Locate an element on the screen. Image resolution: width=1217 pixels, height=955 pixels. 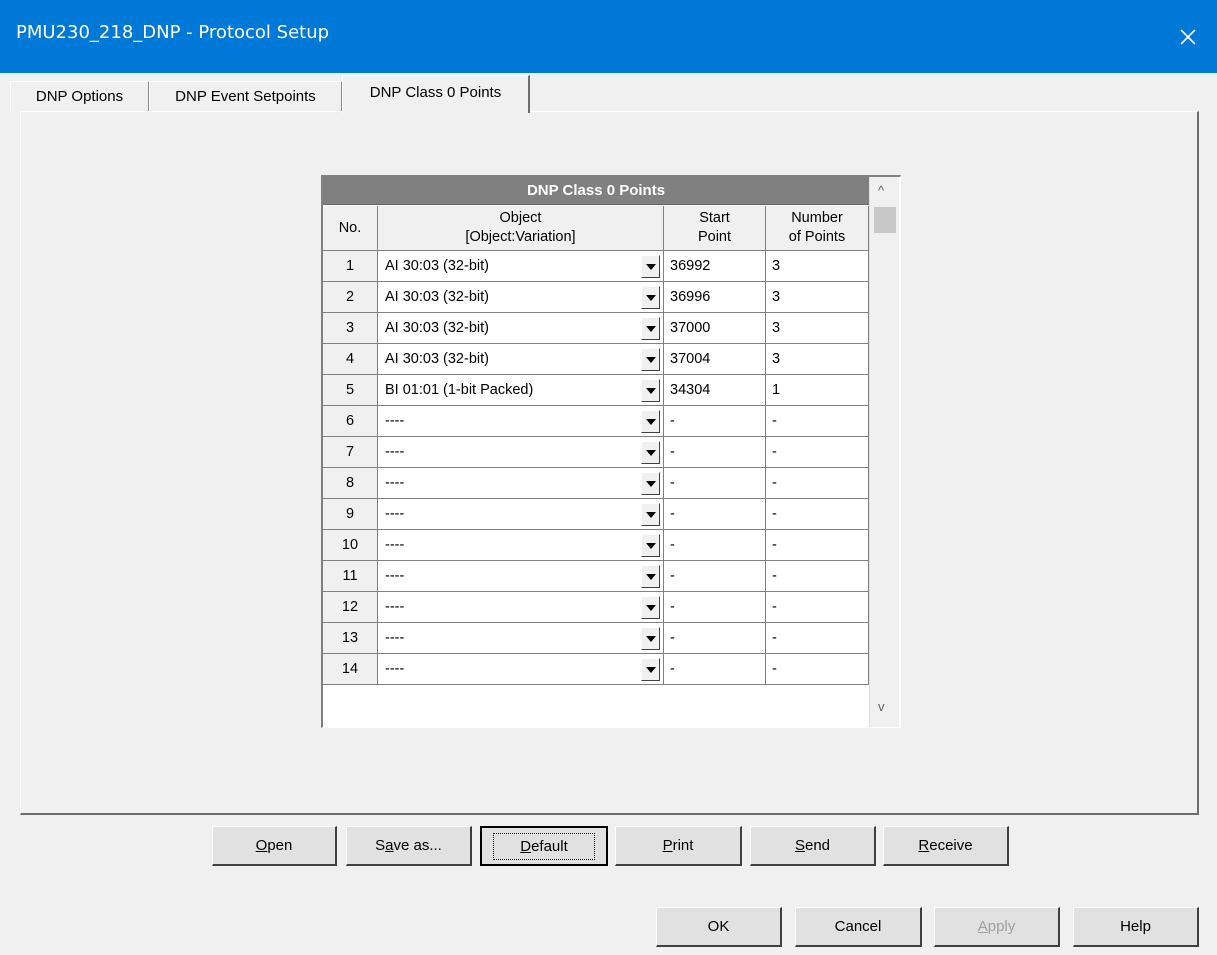
object-select: BI 01:01 (1-bit Packed) is located at coordinates (521, 390).